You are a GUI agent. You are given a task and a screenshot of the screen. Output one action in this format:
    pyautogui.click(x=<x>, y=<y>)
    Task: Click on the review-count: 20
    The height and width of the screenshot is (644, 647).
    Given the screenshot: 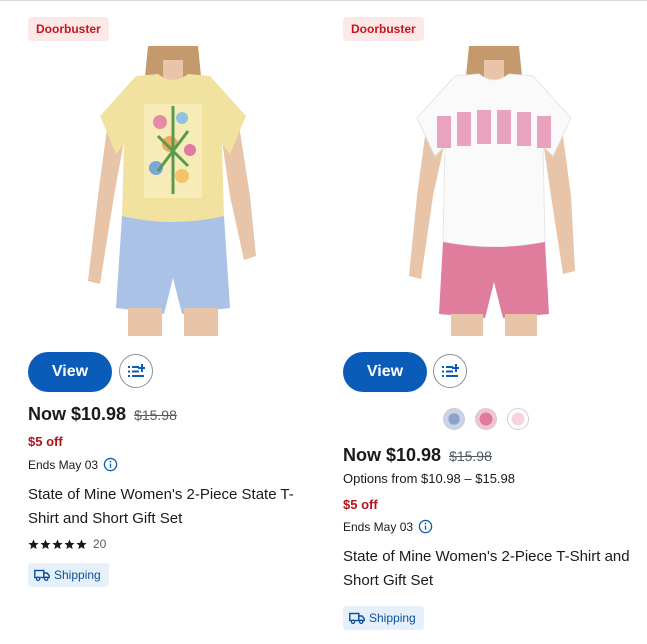 What is the action you would take?
    pyautogui.click(x=99, y=544)
    